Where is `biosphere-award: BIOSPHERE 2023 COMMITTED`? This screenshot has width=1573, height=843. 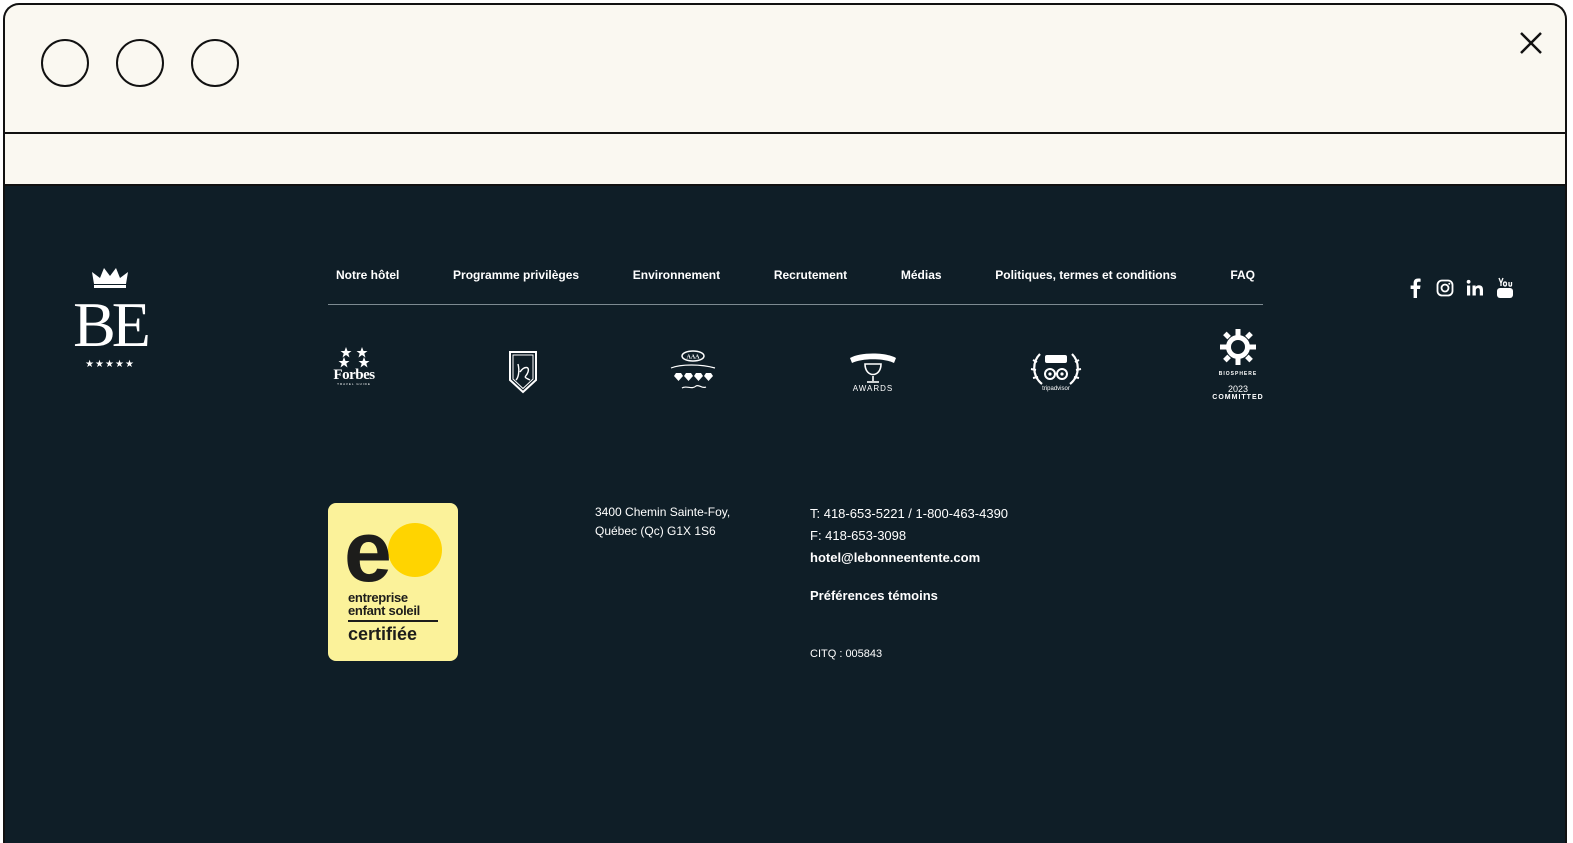 biosphere-award: BIOSPHERE 2023 COMMITTED is located at coordinates (1238, 364).